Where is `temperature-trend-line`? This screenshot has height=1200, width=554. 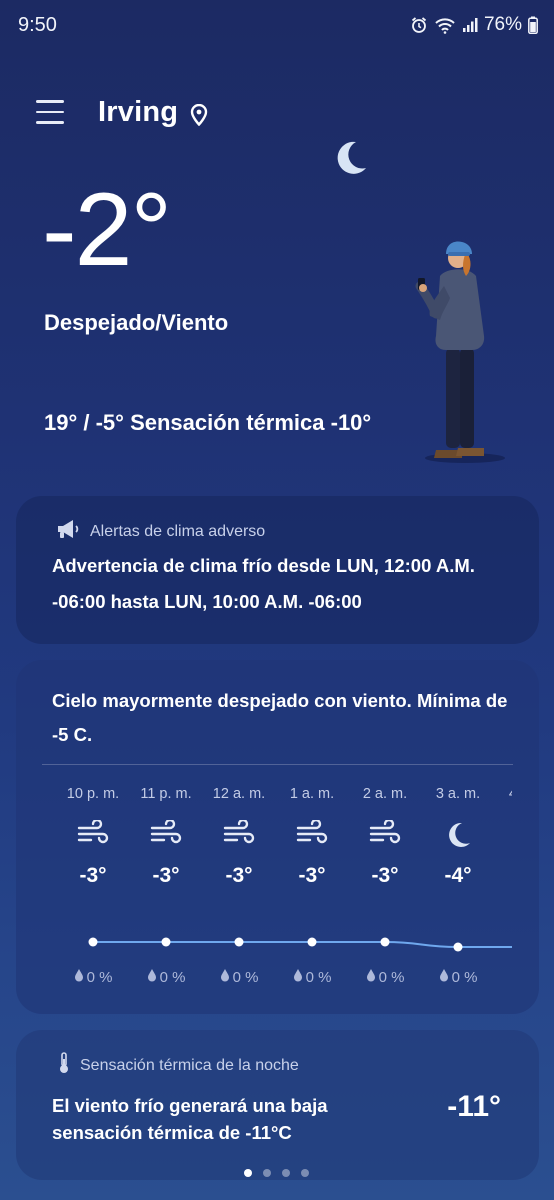
temperature-trend-line is located at coordinates (300, 944).